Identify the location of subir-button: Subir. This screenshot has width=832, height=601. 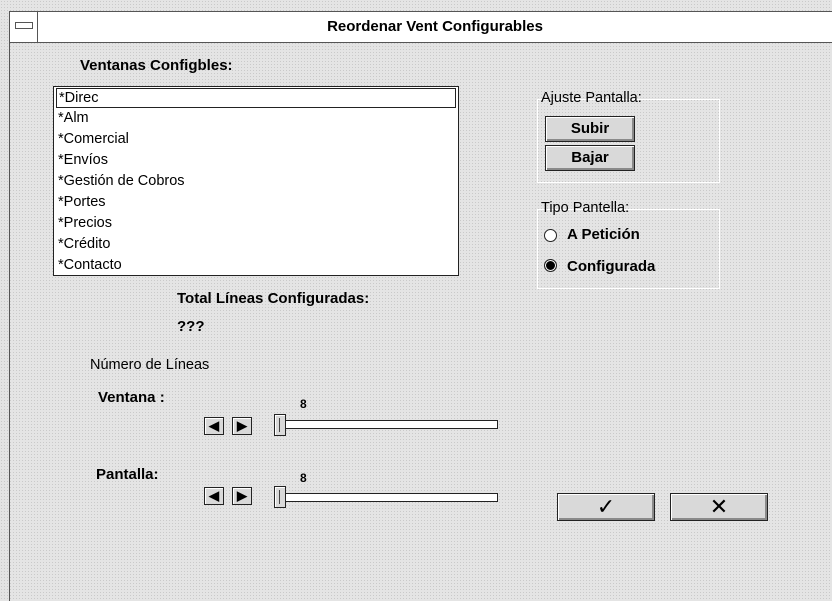
(590, 129).